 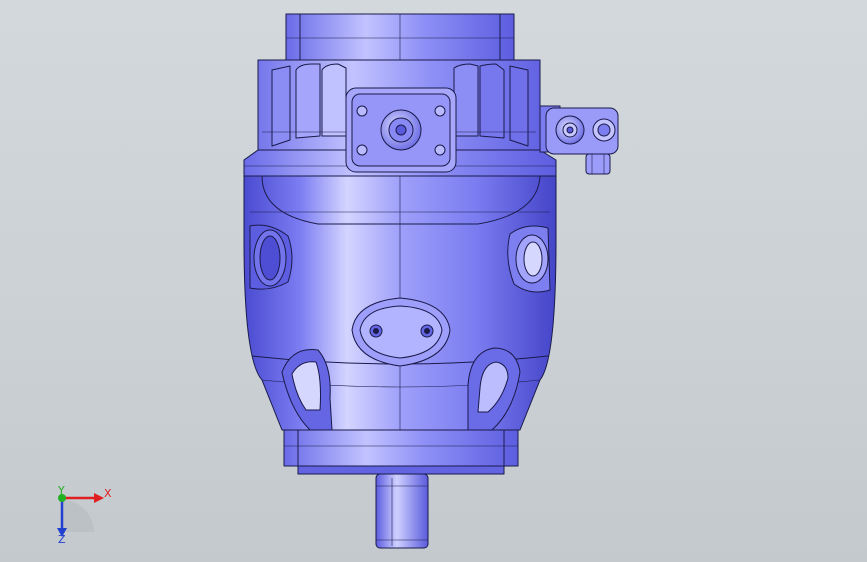 What do you see at coordinates (401, 452) in the screenshot?
I see `mounting-flange` at bounding box center [401, 452].